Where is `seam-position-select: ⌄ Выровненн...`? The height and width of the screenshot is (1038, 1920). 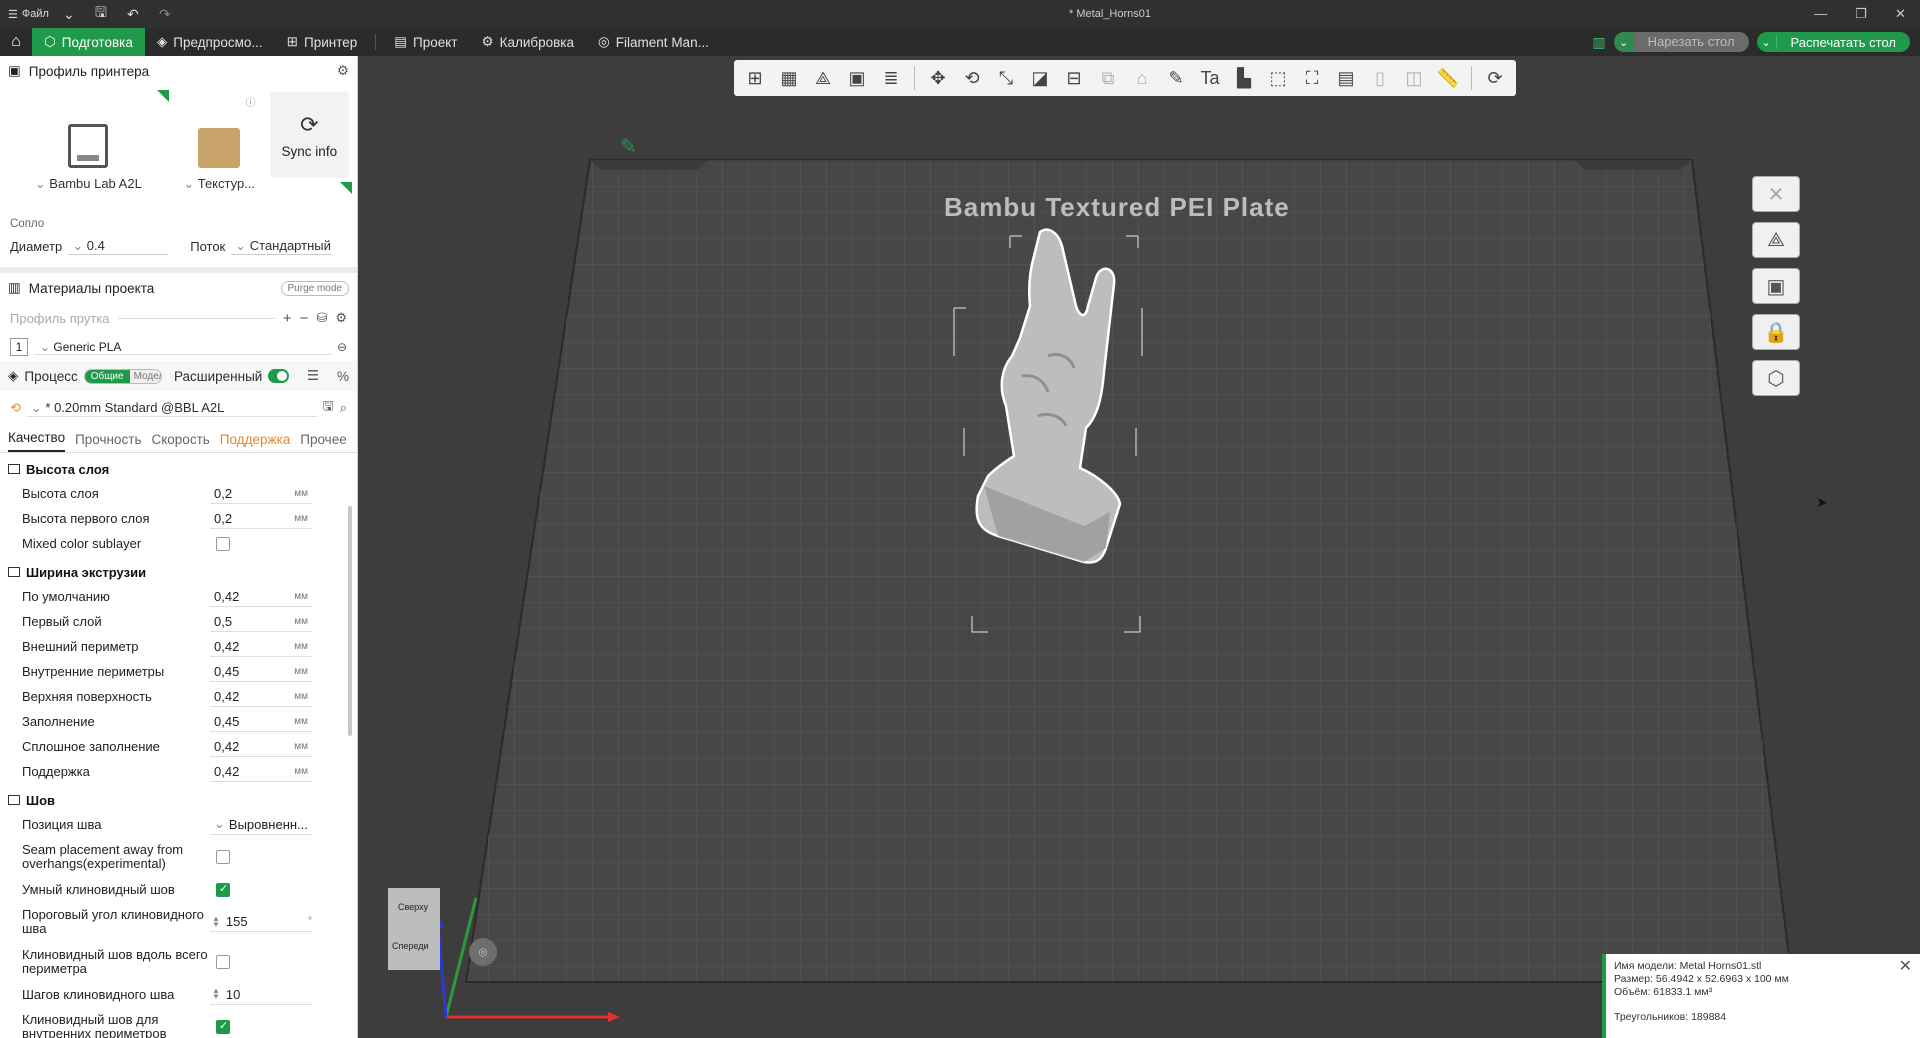 seam-position-select: ⌄ Выровненн... is located at coordinates (261, 825).